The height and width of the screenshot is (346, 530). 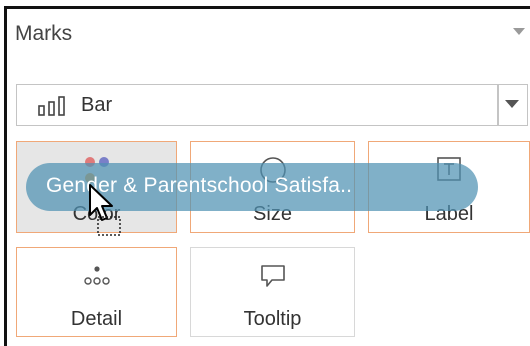 I want to click on detail-card-label: Detail, so click(x=96, y=319).